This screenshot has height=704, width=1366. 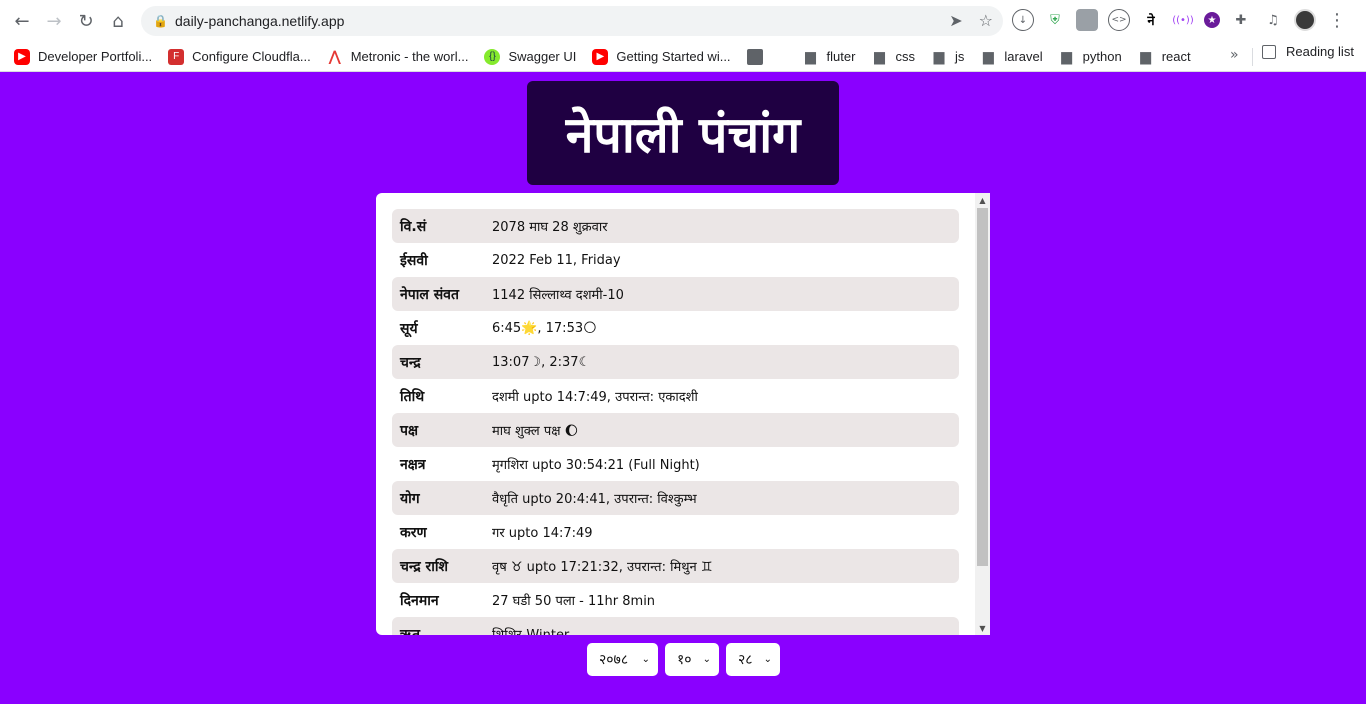 I want to click on back-icon: ←, so click(x=22, y=21).